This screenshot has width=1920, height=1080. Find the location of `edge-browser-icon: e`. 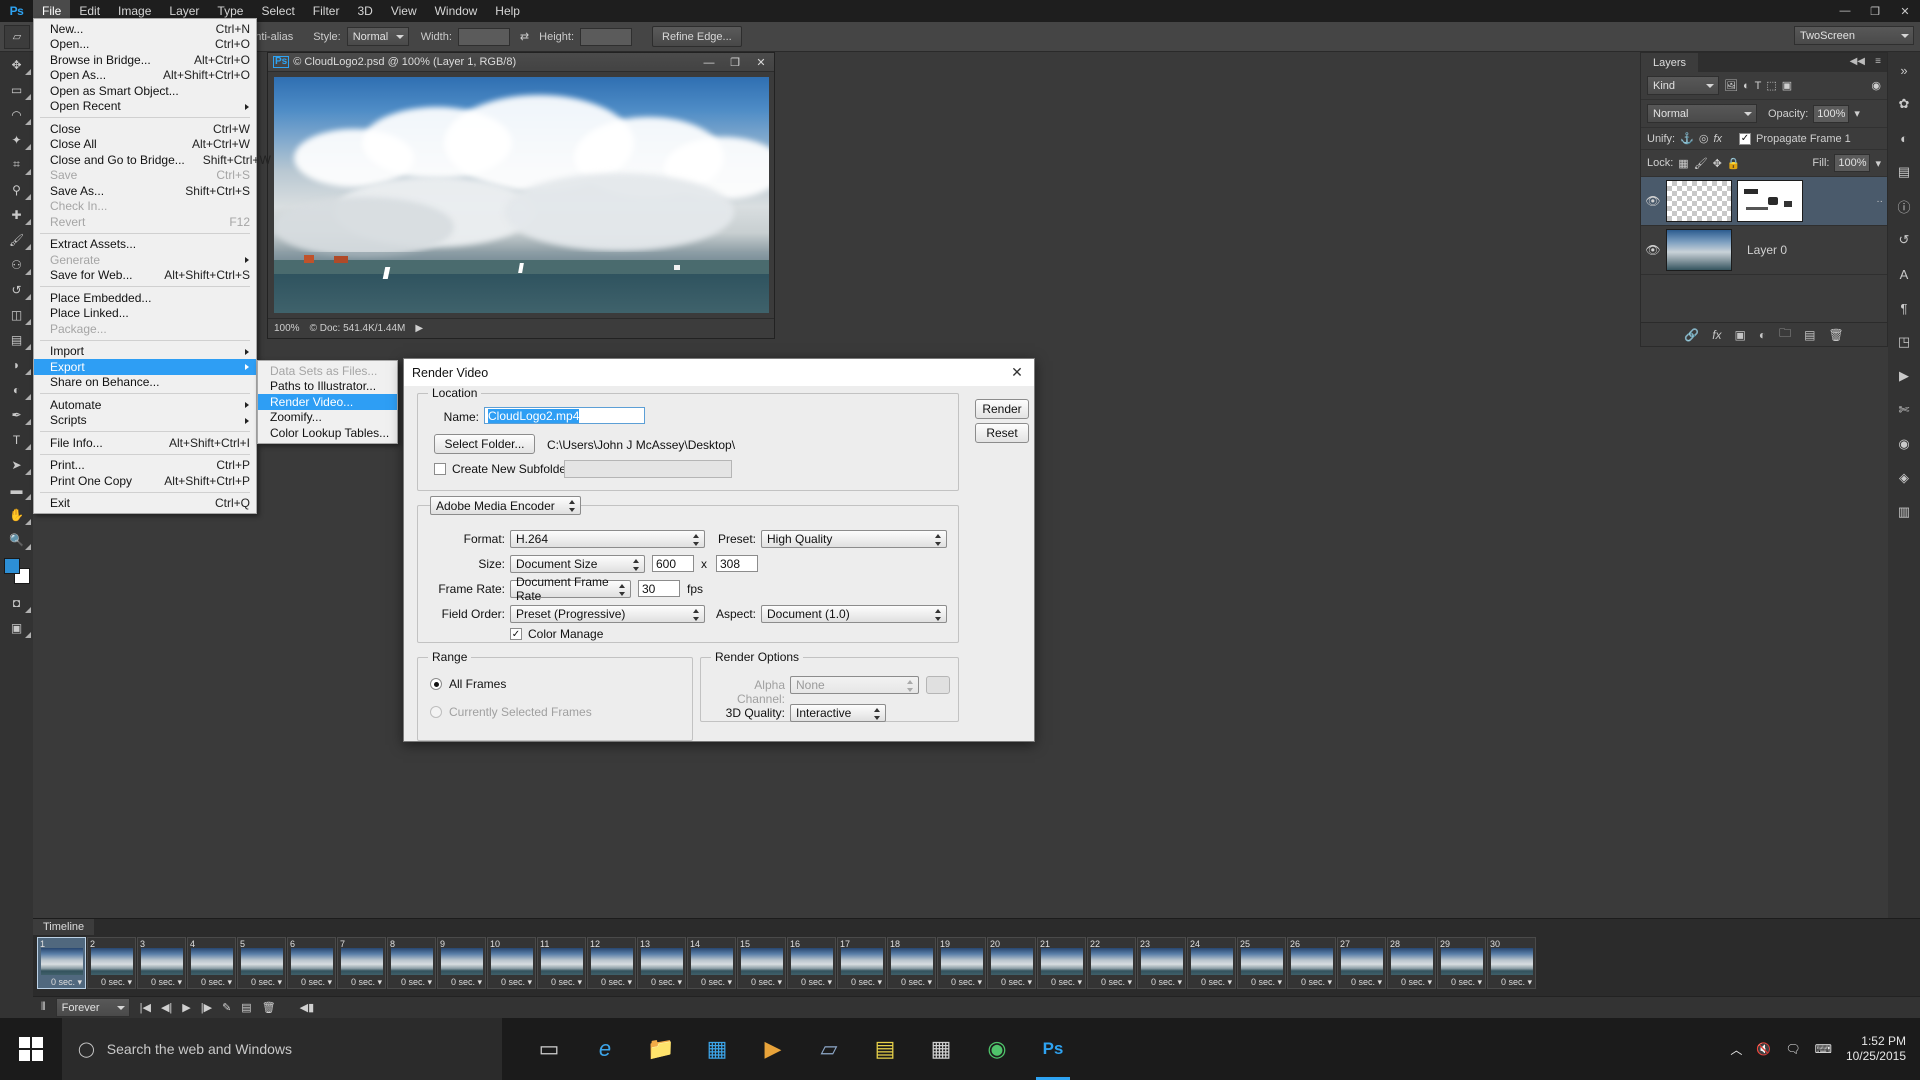

edge-browser-icon: e is located at coordinates (605, 1049).